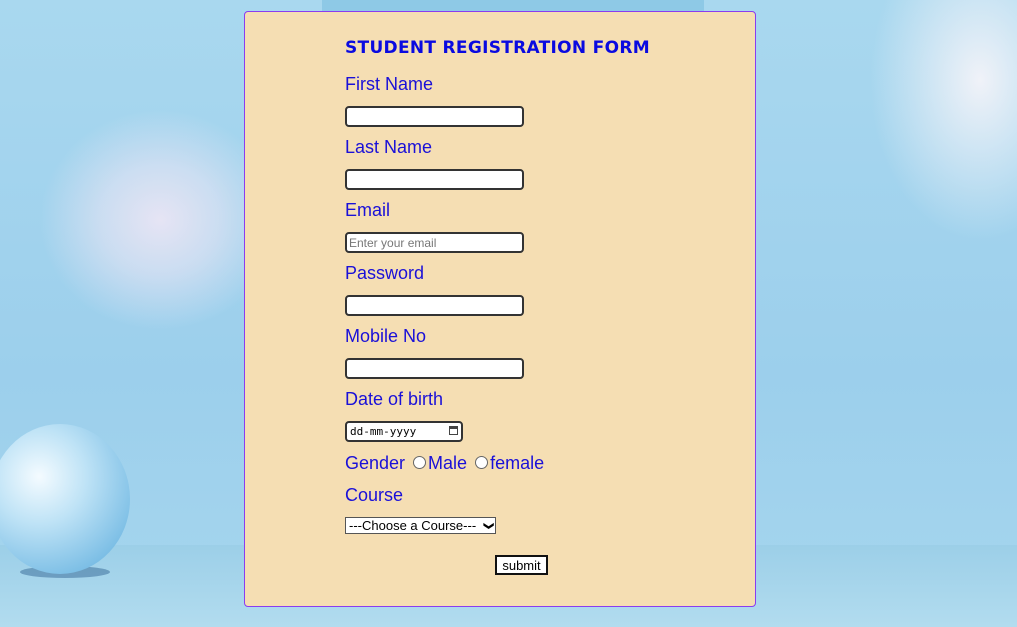  Describe the element at coordinates (383, 431) in the screenshot. I see `dob-placeholder: dd-mm-yyyy` at that location.